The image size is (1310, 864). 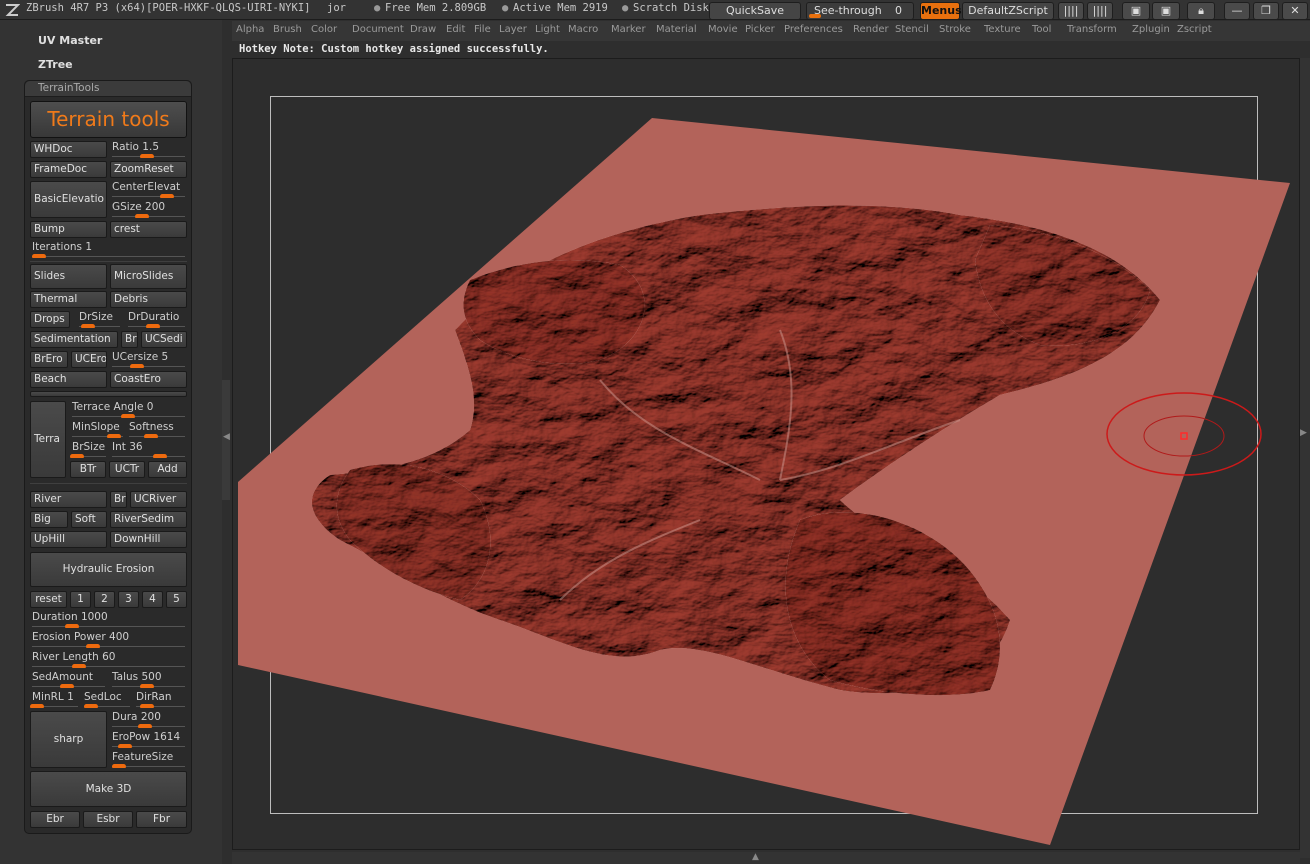 What do you see at coordinates (148, 519) in the screenshot?
I see `riversedim-button: RiverSedim` at bounding box center [148, 519].